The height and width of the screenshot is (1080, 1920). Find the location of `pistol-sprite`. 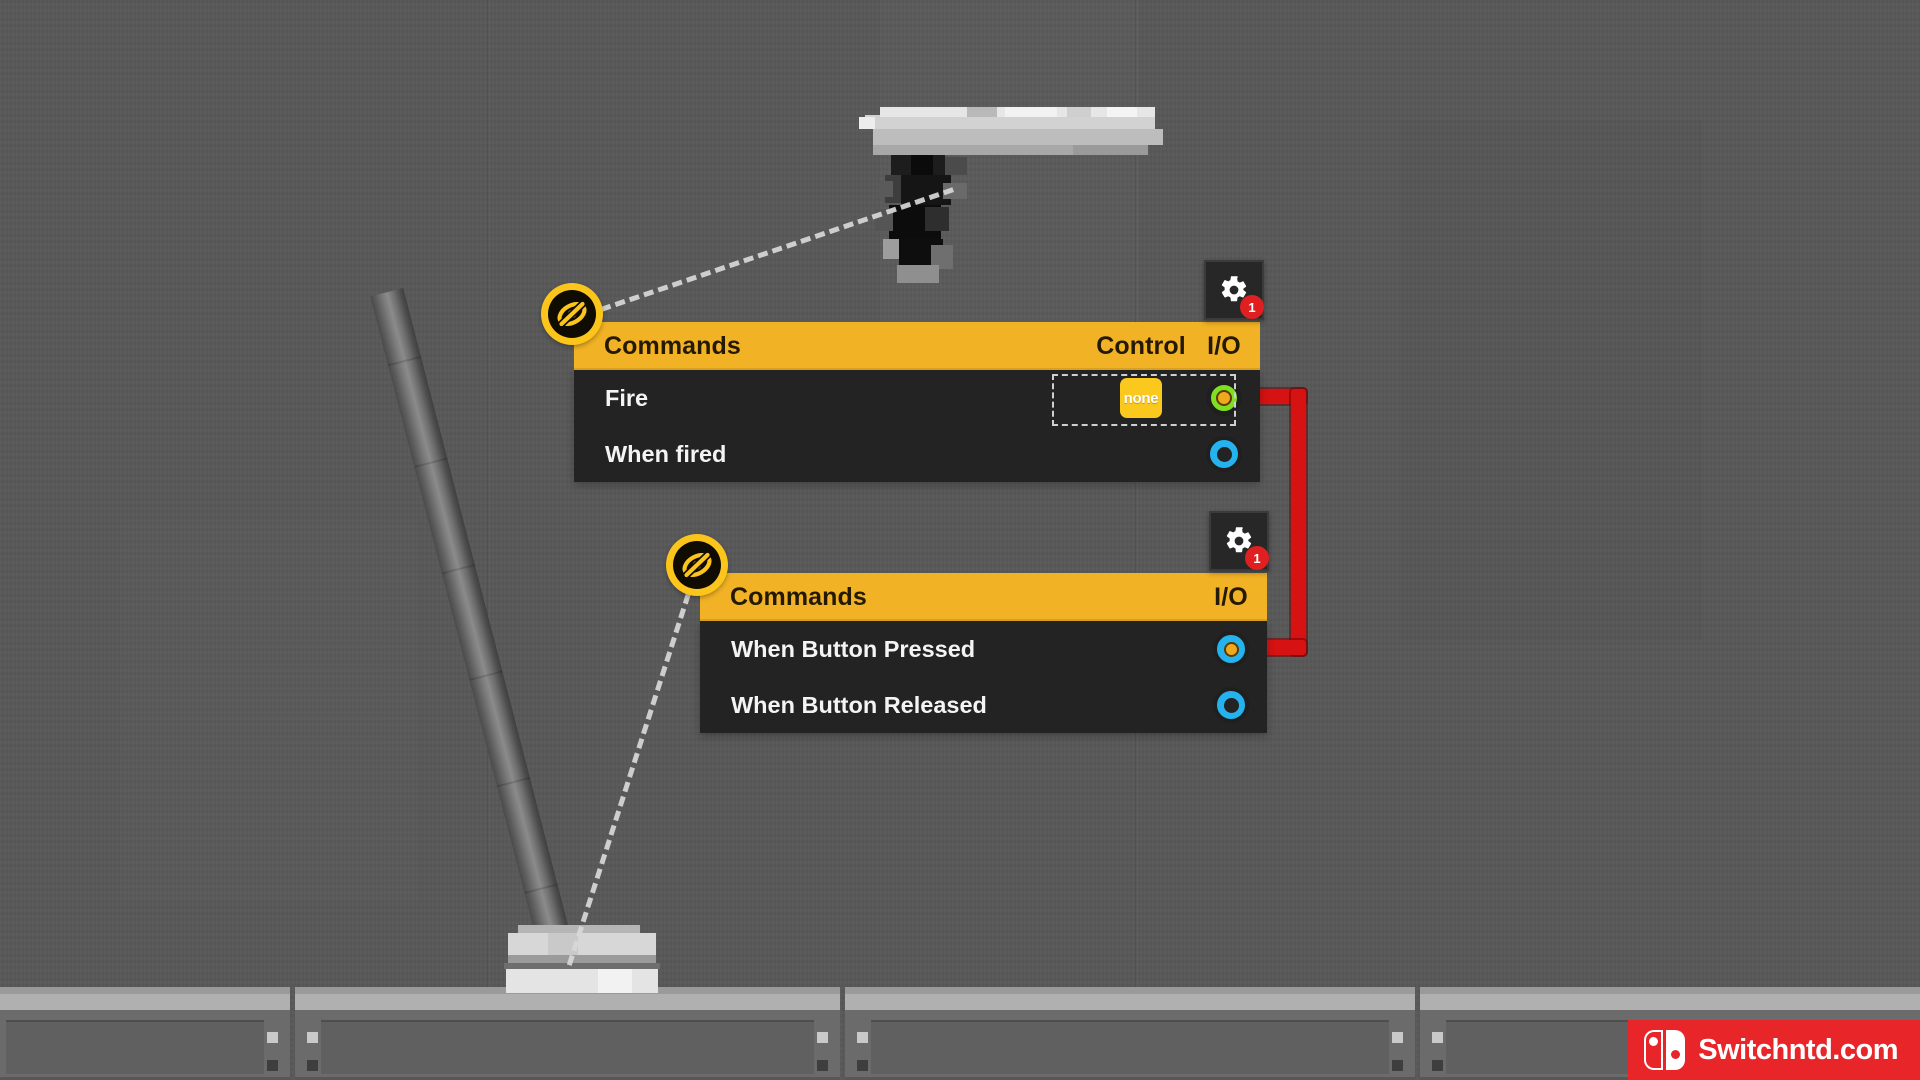

pistol-sprite is located at coordinates (1005, 190).